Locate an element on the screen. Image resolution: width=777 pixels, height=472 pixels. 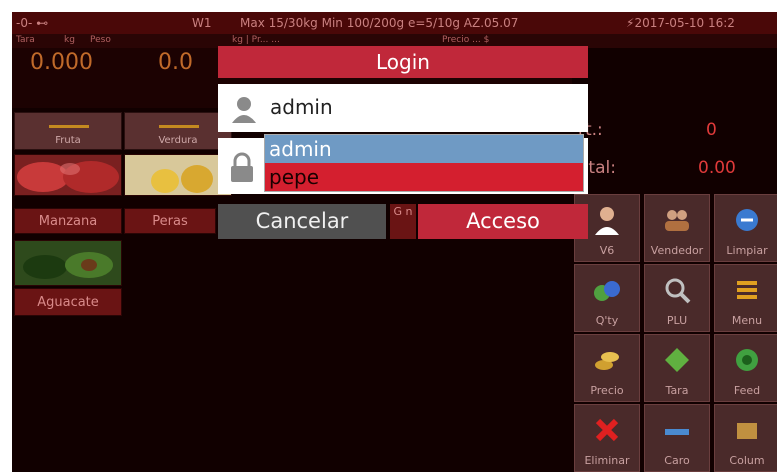
menu-button: Menu is located at coordinates (745, 298).